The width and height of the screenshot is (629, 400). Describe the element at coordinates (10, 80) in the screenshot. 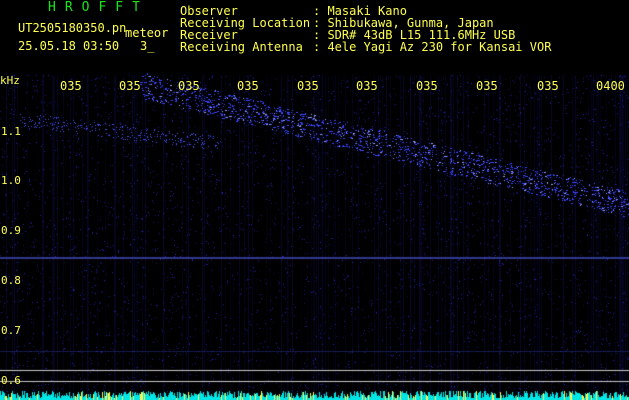

I see `axis-unit: kHz` at that location.